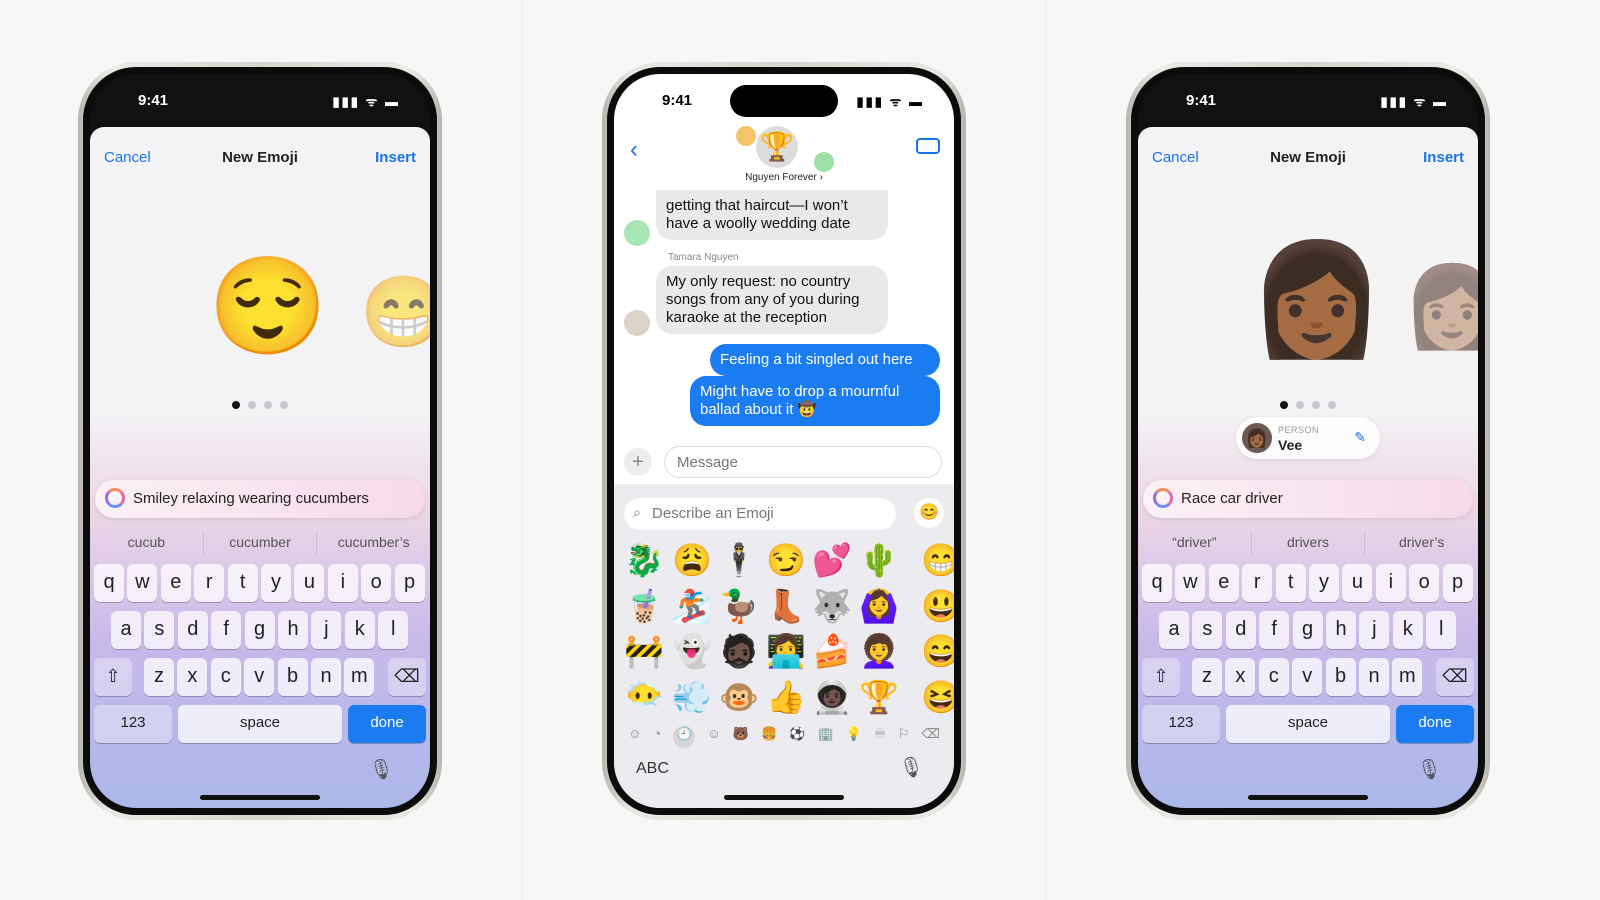  What do you see at coordinates (692, 606) in the screenshot?
I see `emoji-item: 🏂` at bounding box center [692, 606].